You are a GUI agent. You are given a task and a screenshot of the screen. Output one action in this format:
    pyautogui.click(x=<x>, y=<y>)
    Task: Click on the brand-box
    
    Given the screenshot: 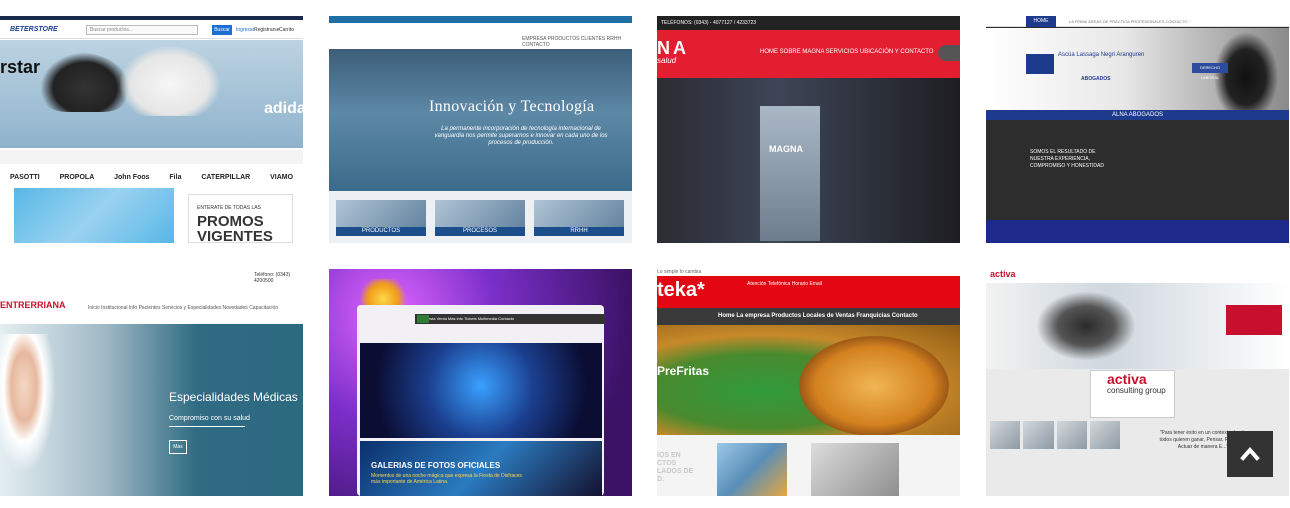 What is the action you would take?
    pyautogui.click(x=1254, y=320)
    